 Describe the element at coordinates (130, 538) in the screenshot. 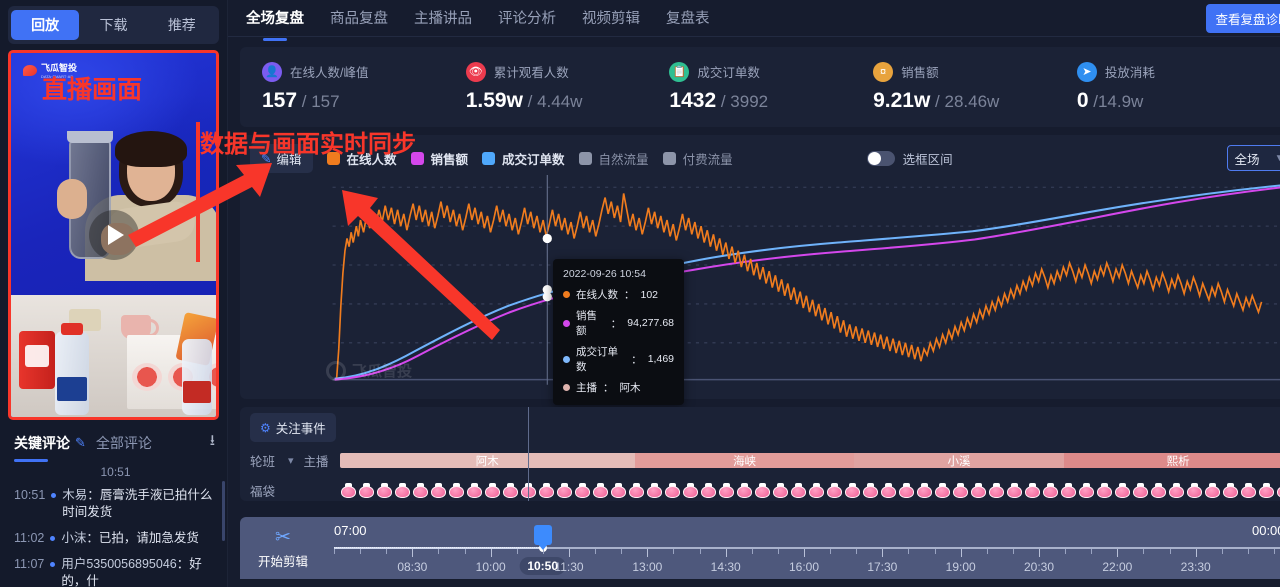

I see `comment-body: 小沫：已拍，请加急发货` at that location.